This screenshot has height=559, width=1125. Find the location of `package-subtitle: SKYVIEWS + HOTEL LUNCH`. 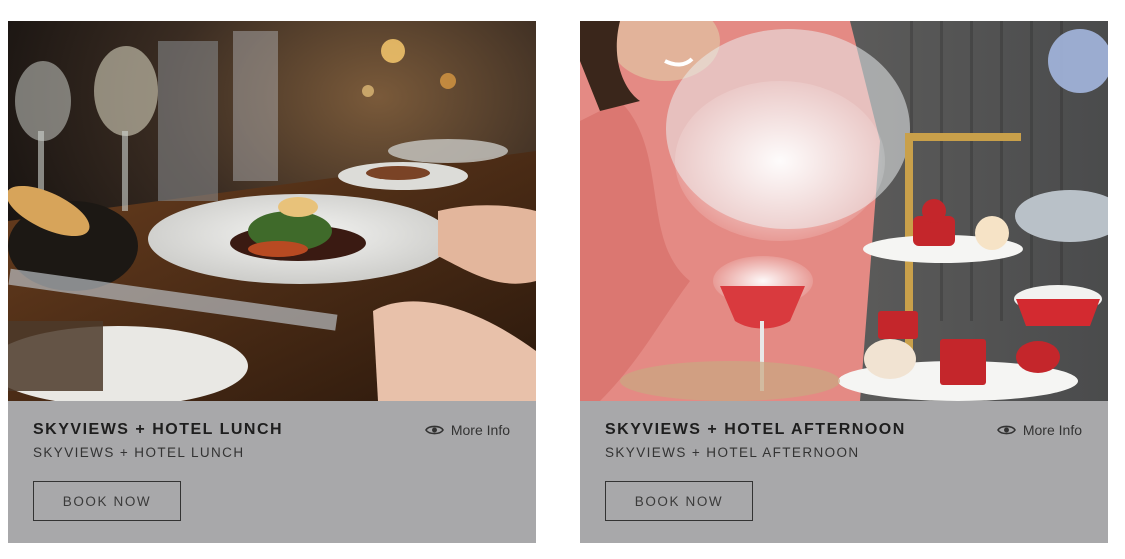

package-subtitle: SKYVIEWS + HOTEL LUNCH is located at coordinates (139, 452).